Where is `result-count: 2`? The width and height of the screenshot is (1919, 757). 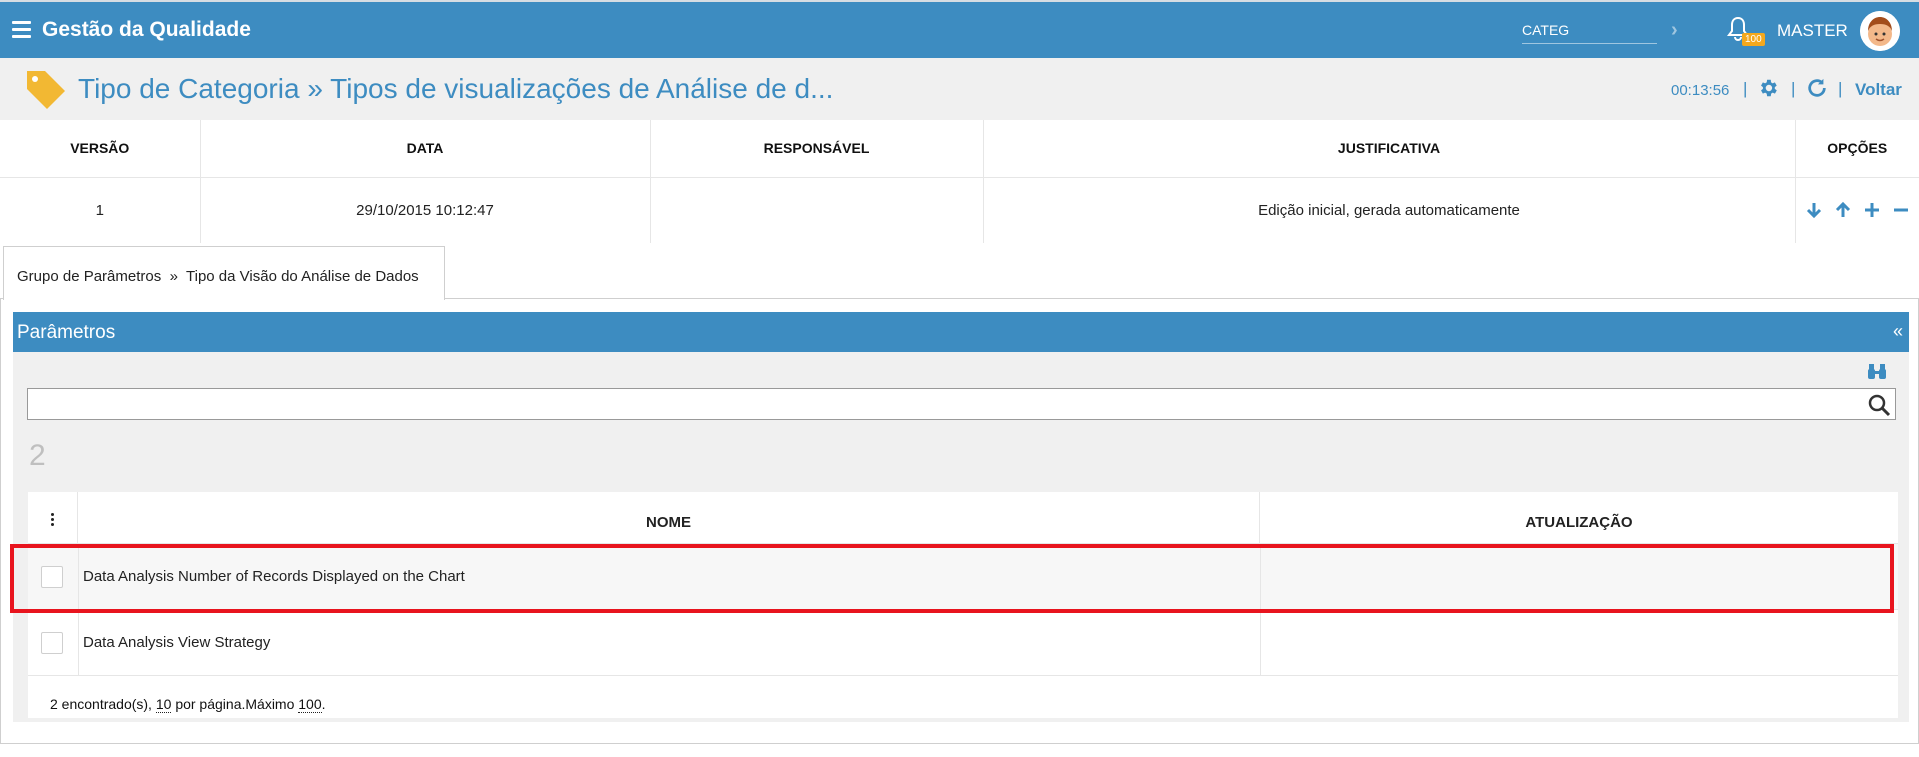
result-count: 2 is located at coordinates (37, 455).